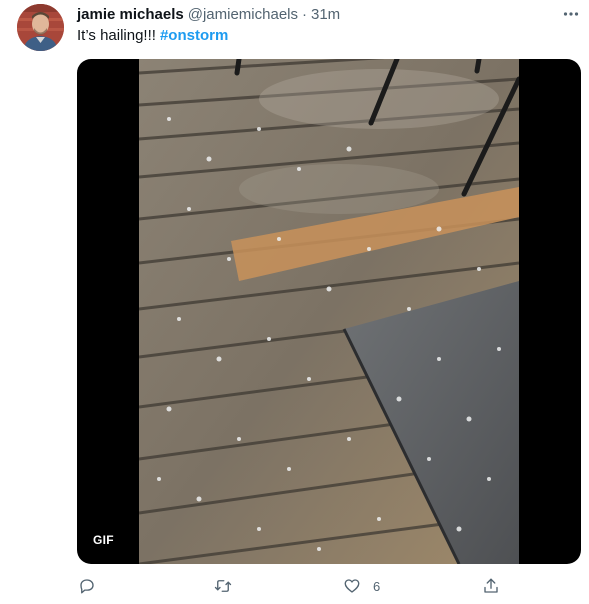 This screenshot has width=589, height=604. I want to click on retweet-button, so click(223, 586).